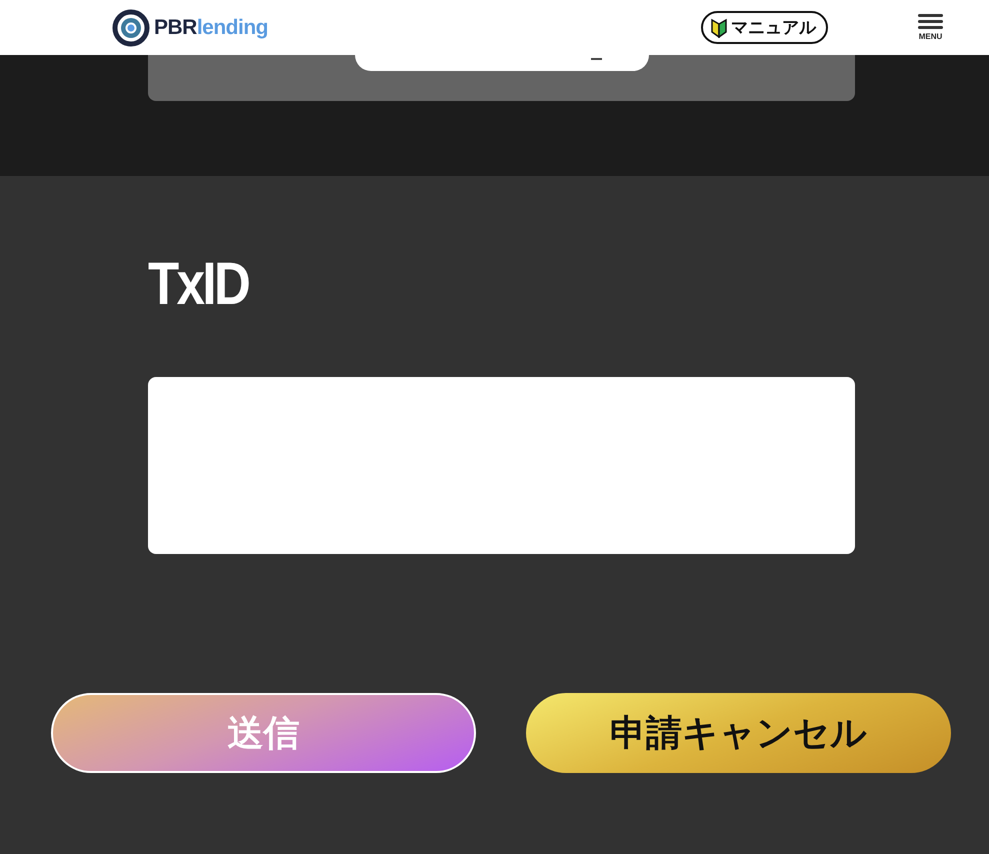 The image size is (989, 854). What do you see at coordinates (719, 28) in the screenshot?
I see `leaf-mark-icon` at bounding box center [719, 28].